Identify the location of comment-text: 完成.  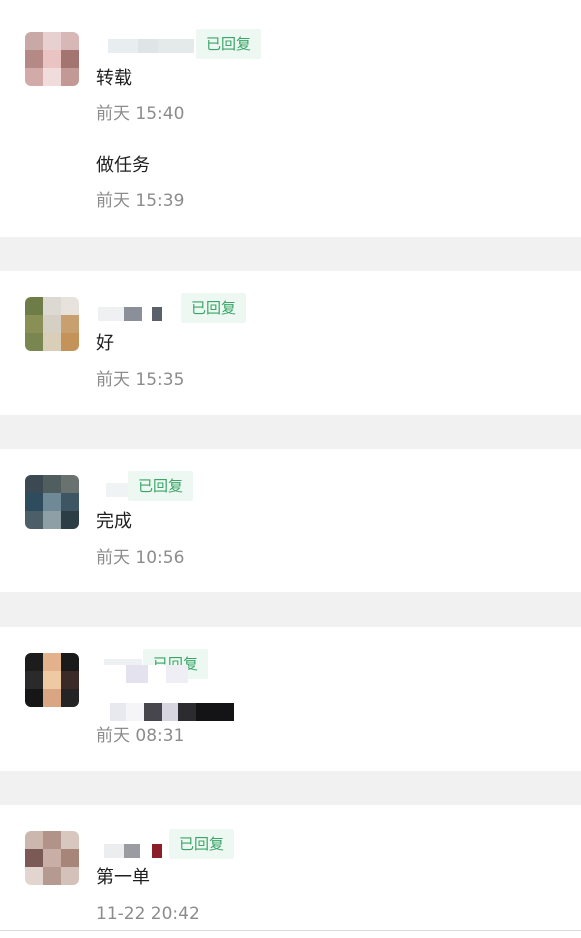
(114, 521).